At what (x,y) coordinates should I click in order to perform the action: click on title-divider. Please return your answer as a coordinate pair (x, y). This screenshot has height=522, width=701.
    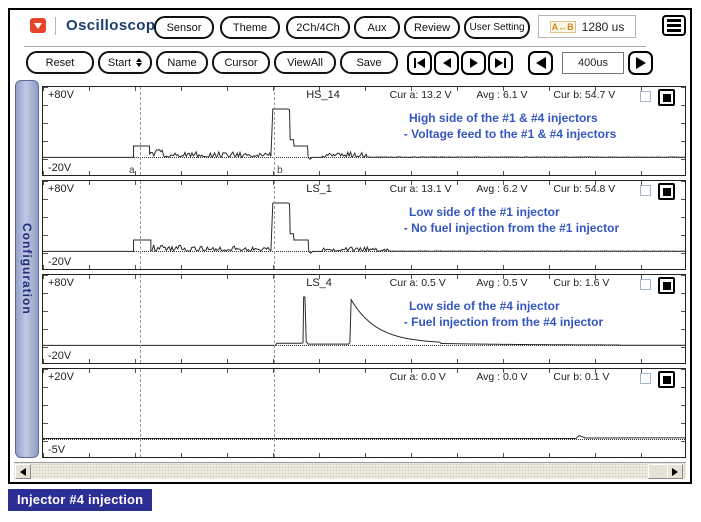
    Looking at the image, I should click on (55, 26).